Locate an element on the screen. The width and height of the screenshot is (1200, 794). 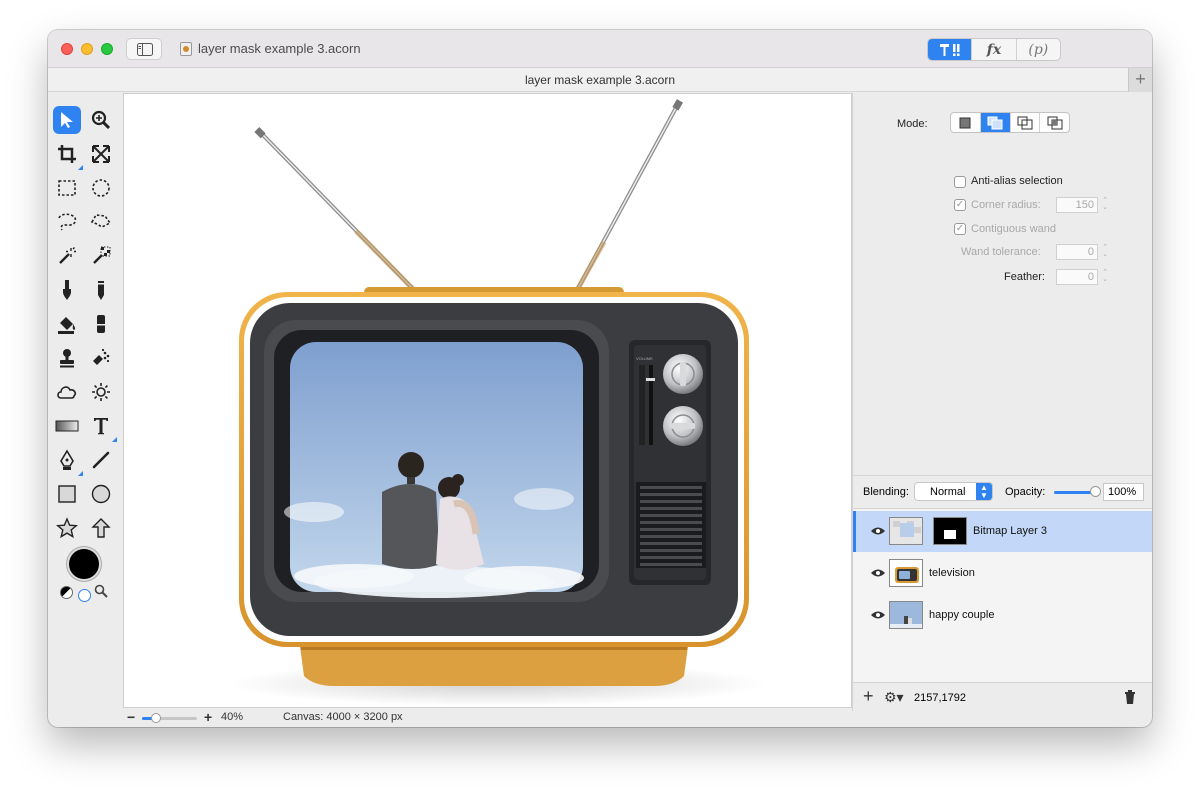
layer-name: television is located at coordinates (952, 573).